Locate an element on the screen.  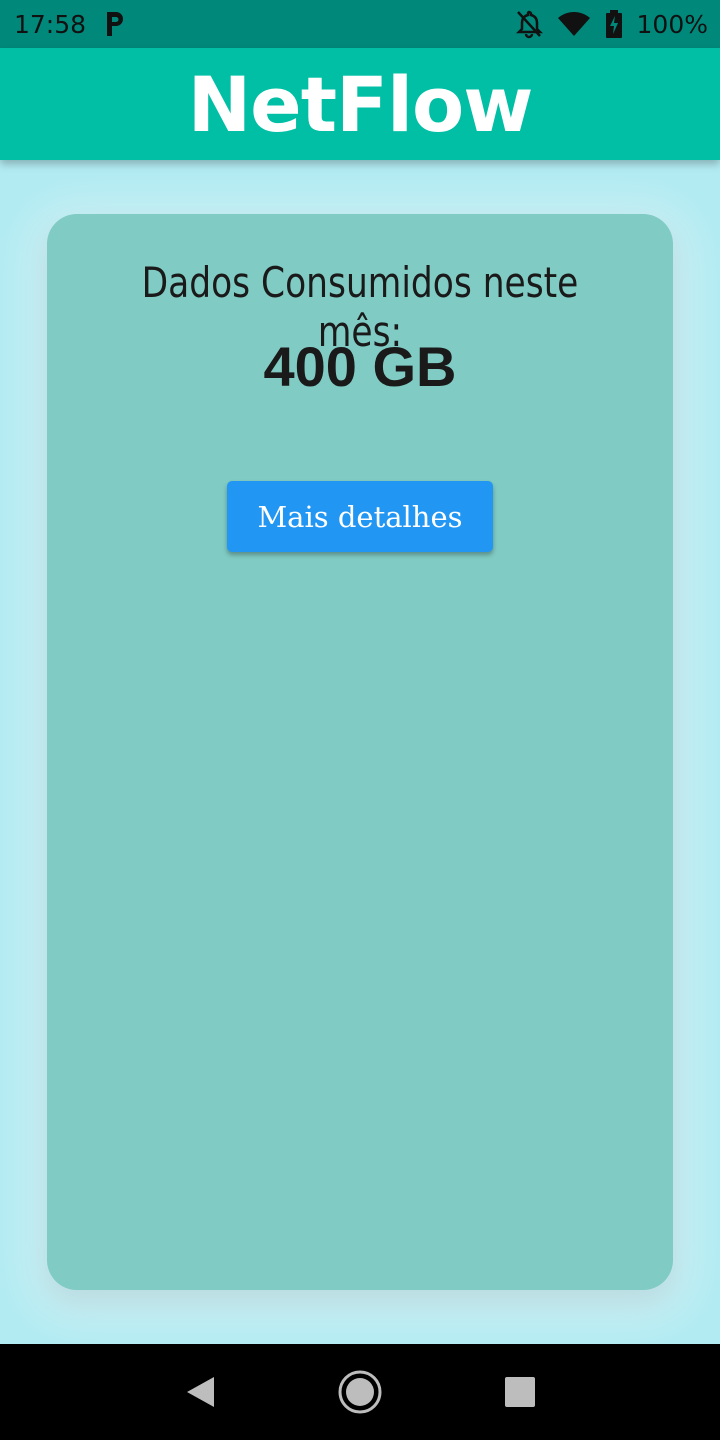
app-title: NetFlow is located at coordinates (360, 104).